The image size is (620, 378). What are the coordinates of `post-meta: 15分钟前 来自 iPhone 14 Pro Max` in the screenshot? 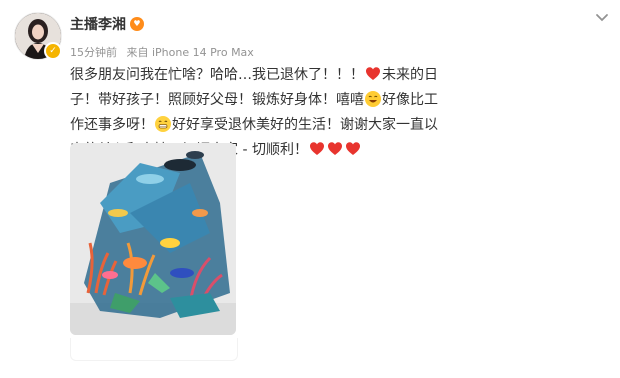 It's located at (165, 52).